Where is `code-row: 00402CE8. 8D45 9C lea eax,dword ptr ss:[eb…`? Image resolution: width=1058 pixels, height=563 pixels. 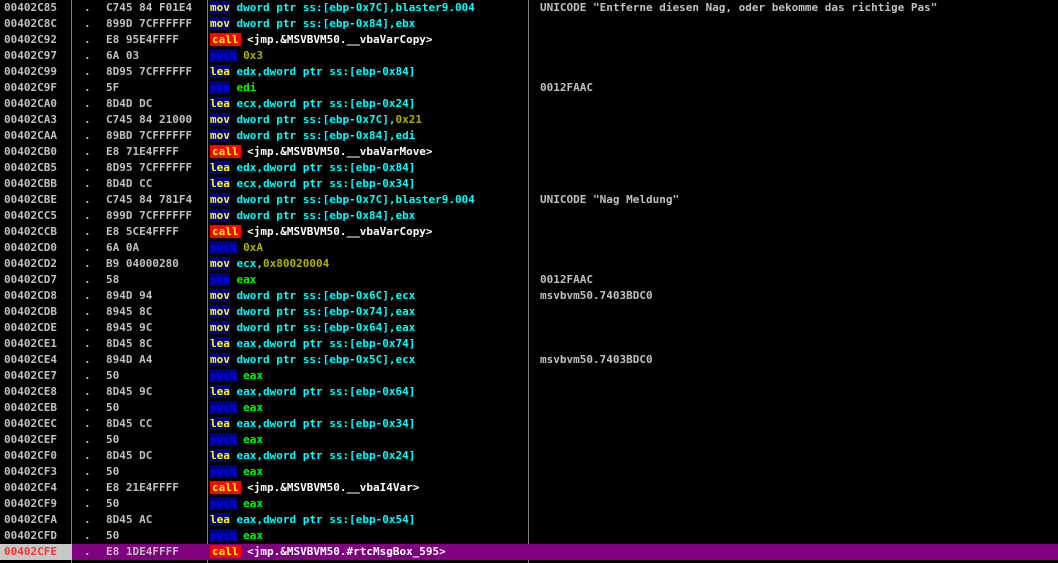
code-row: 00402CE8. 8D45 9C lea eax,dword ptr ss:[eb… is located at coordinates (529, 392).